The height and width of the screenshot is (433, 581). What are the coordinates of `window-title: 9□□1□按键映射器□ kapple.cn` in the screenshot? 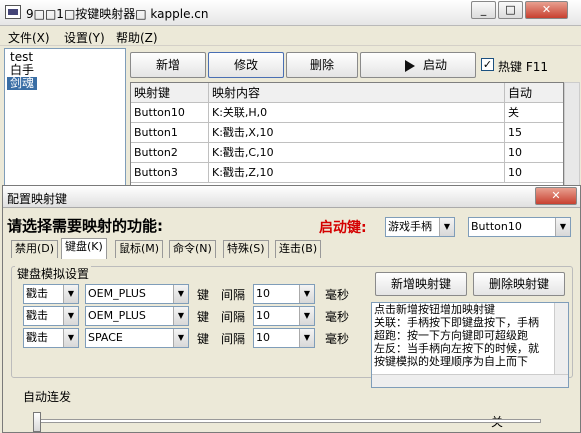 It's located at (117, 14).